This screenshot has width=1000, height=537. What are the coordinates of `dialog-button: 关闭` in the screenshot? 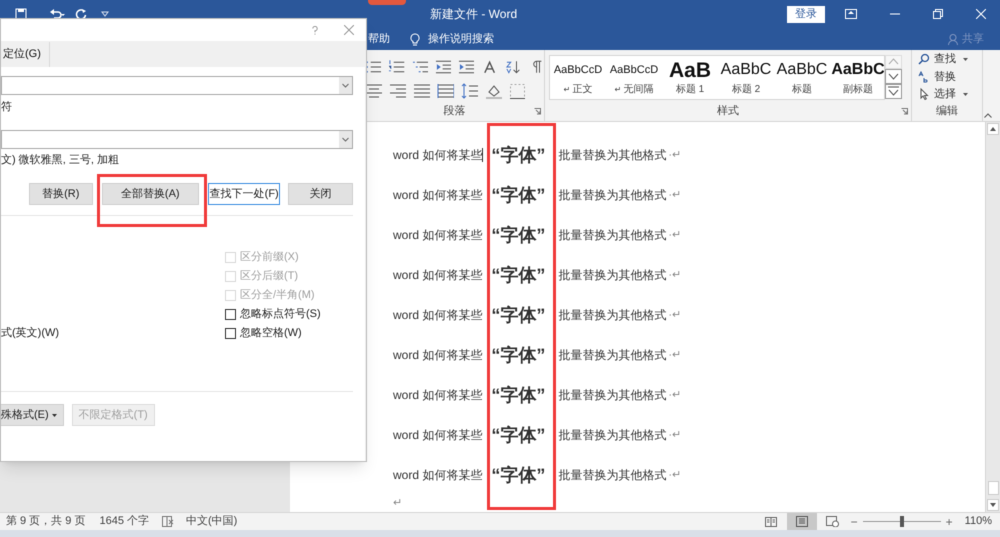 It's located at (320, 194).